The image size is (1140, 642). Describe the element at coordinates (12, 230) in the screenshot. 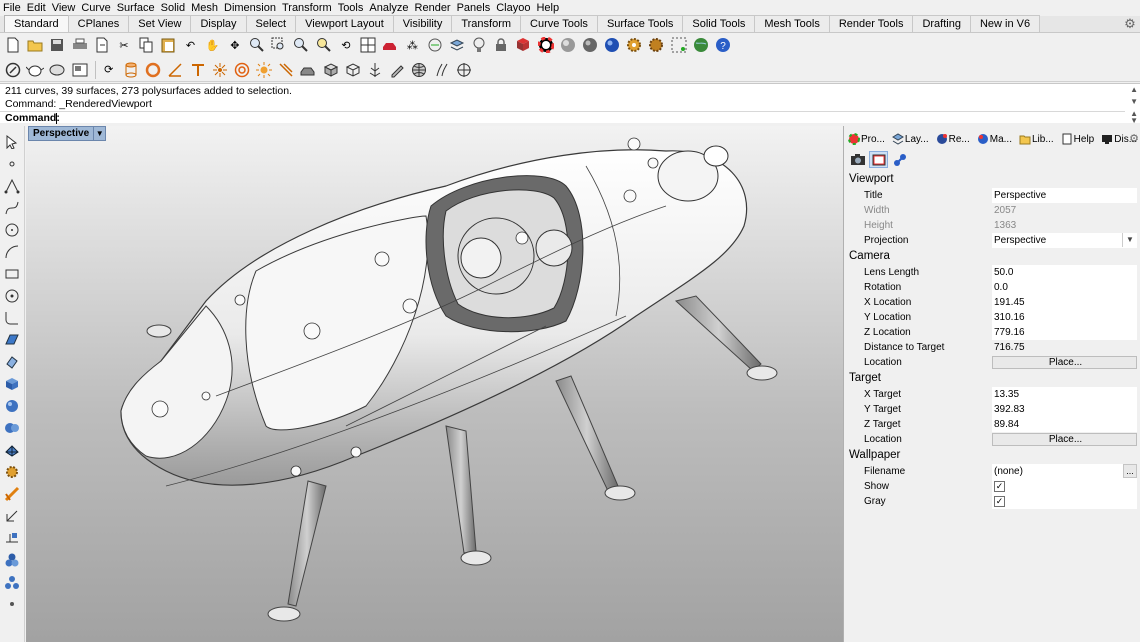

I see `circle-icon` at that location.